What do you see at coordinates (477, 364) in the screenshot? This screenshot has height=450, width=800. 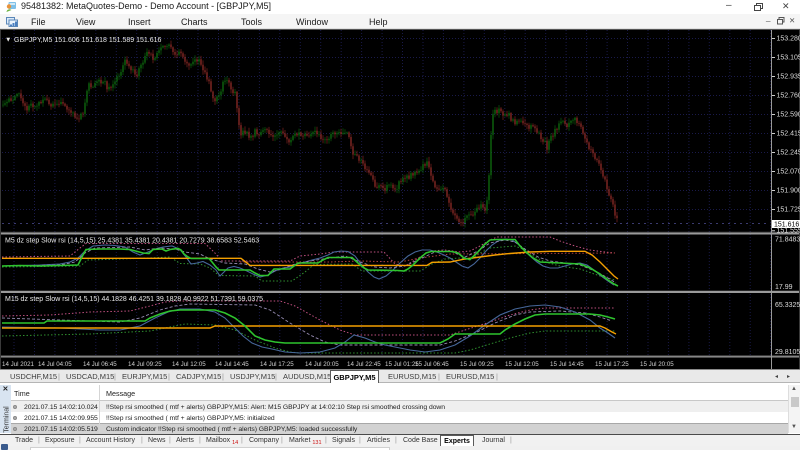 I see `svg-text: 15 Jul 09:25` at bounding box center [477, 364].